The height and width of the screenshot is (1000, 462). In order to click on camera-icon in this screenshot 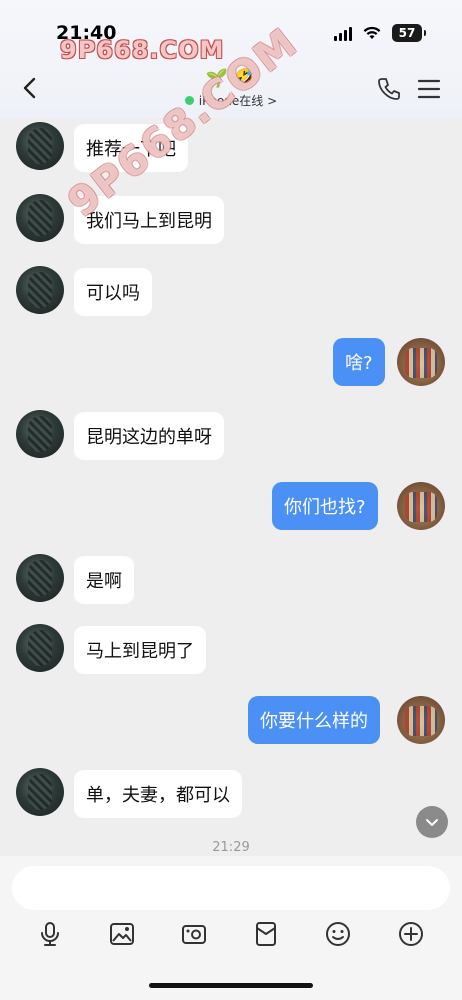, I will do `click(194, 934)`.